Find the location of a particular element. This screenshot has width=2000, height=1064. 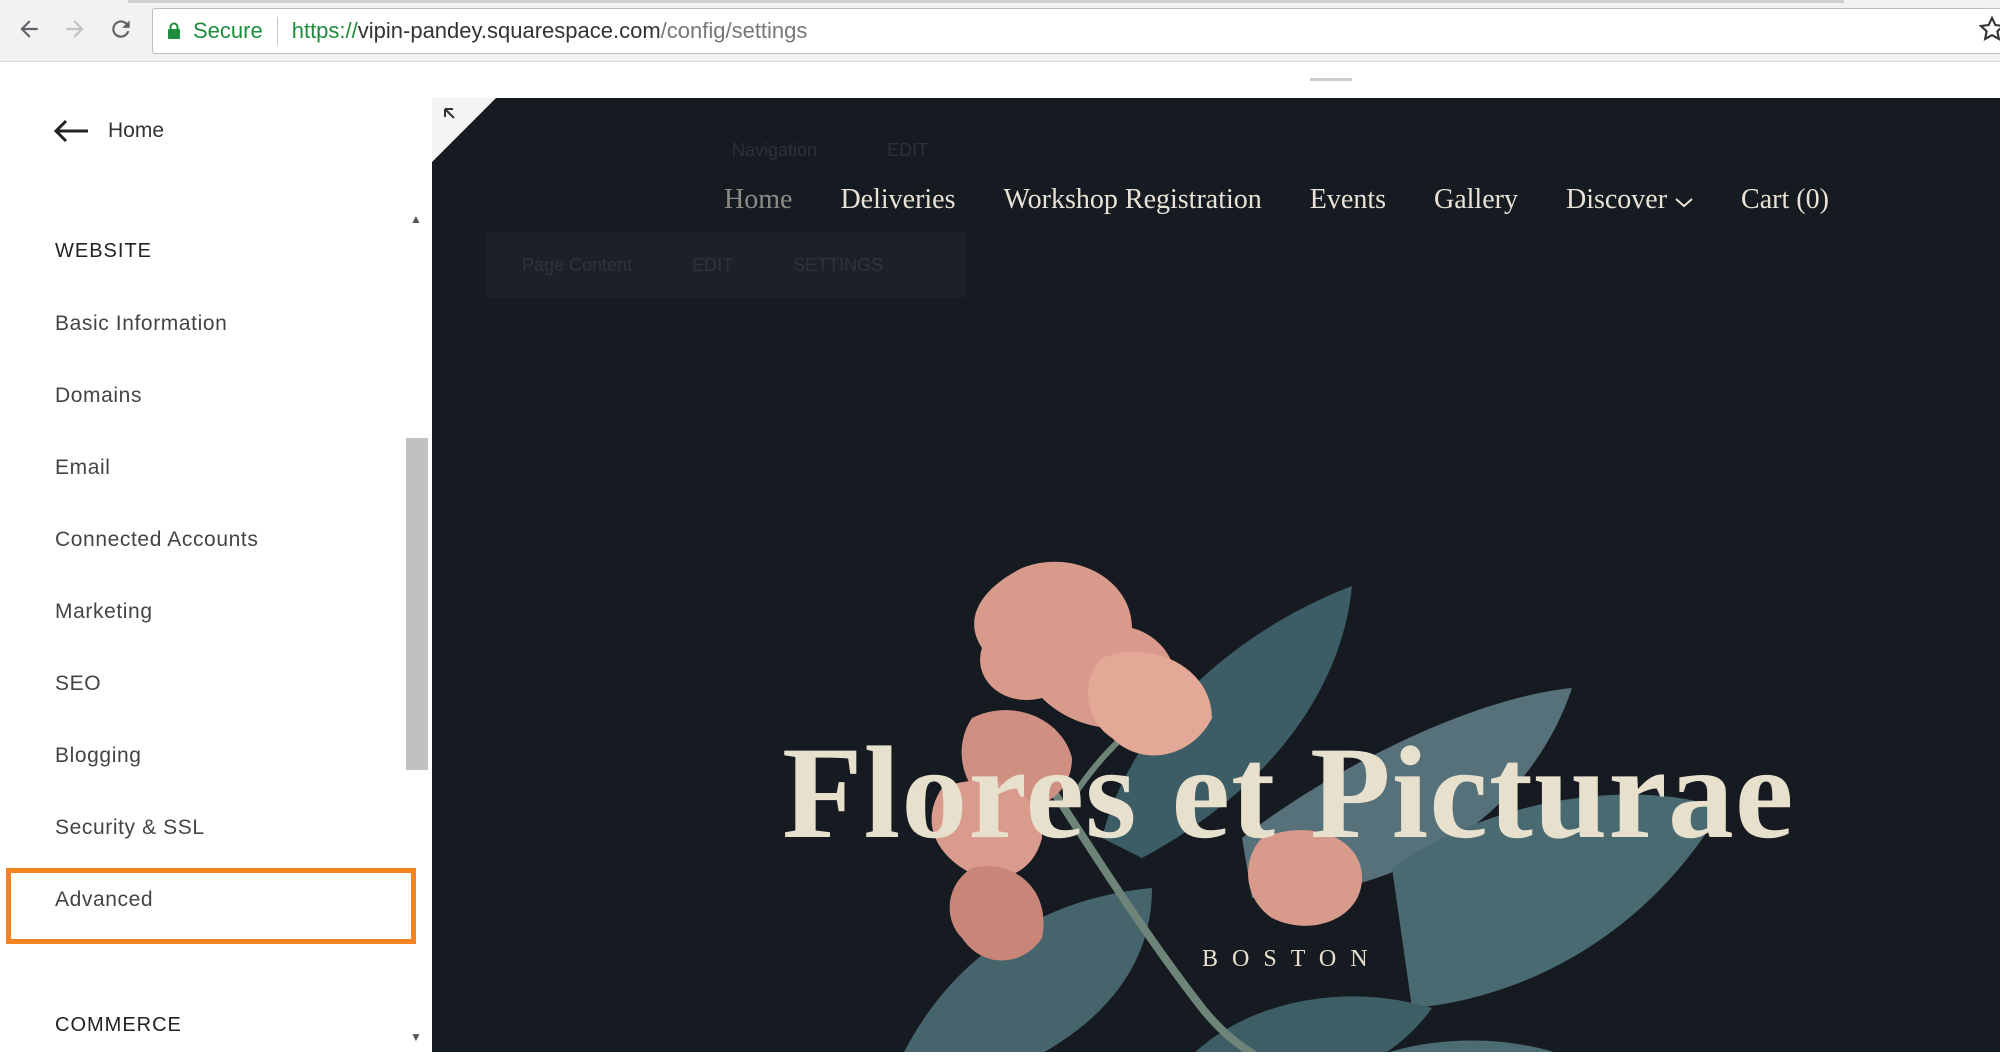

arrow-right-icon is located at coordinates (75, 29).